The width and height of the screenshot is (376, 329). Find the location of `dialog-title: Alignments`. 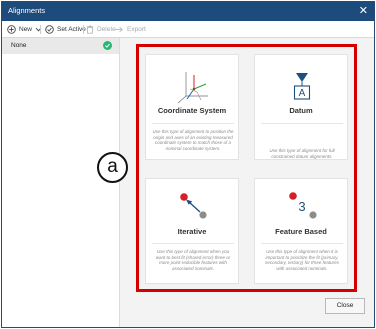

dialog-title: Alignments is located at coordinates (27, 10).